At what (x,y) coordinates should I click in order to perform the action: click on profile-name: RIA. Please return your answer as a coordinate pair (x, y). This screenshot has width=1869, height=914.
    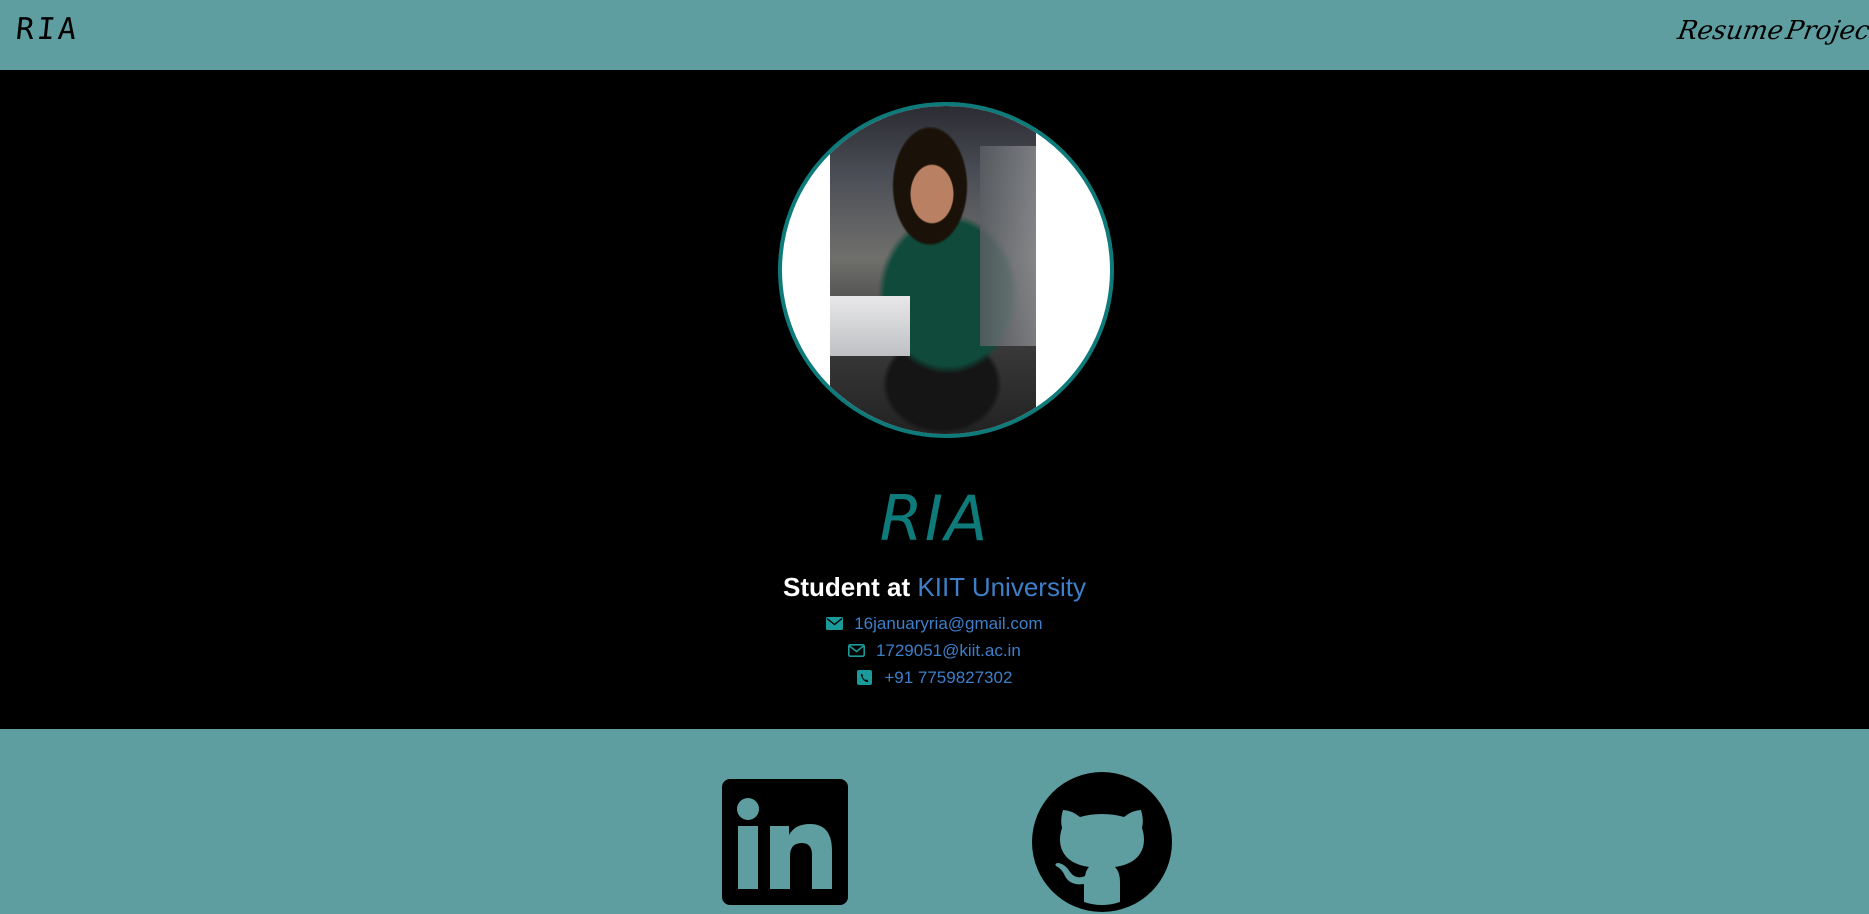
    Looking at the image, I should click on (934, 518).